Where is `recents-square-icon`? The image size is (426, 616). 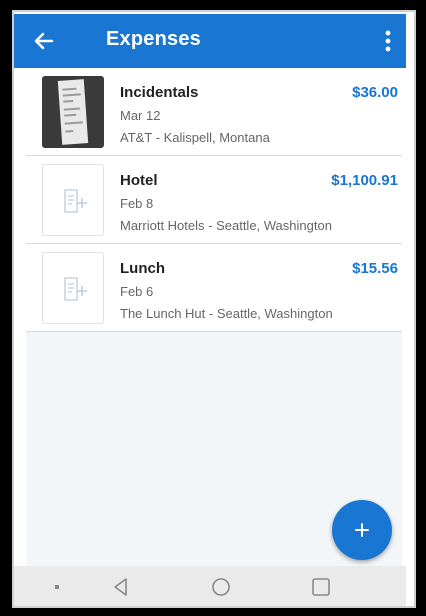 recents-square-icon is located at coordinates (321, 587).